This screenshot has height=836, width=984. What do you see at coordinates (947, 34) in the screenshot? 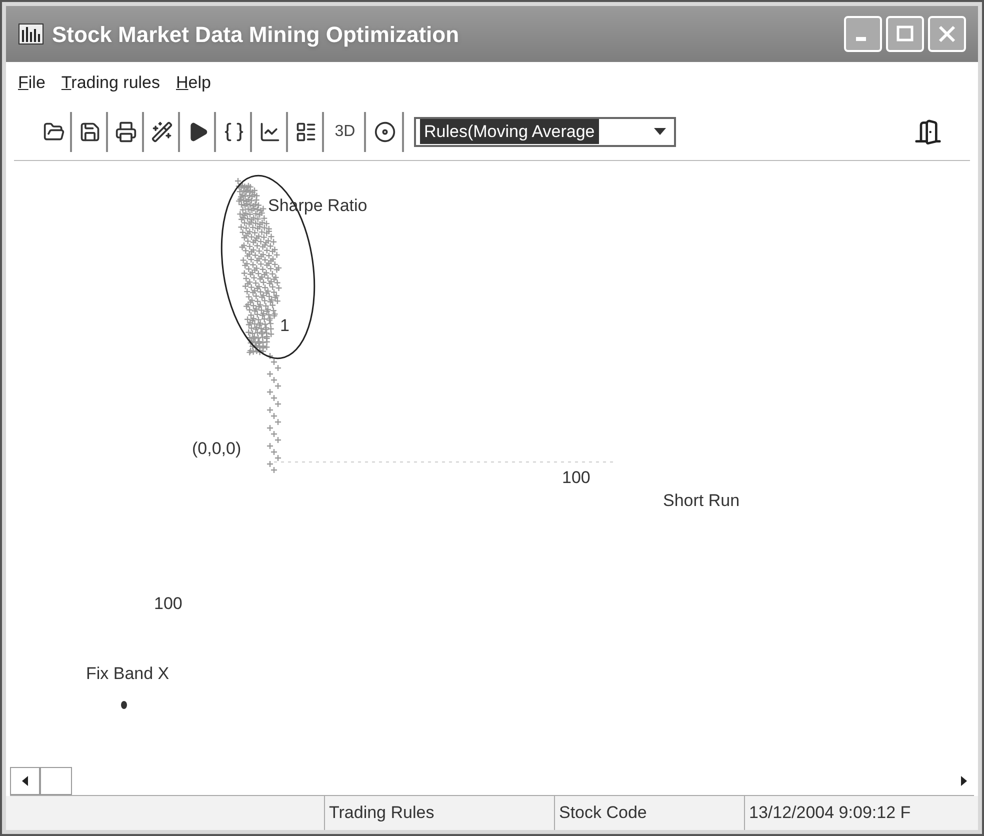
I see `close-icon` at bounding box center [947, 34].